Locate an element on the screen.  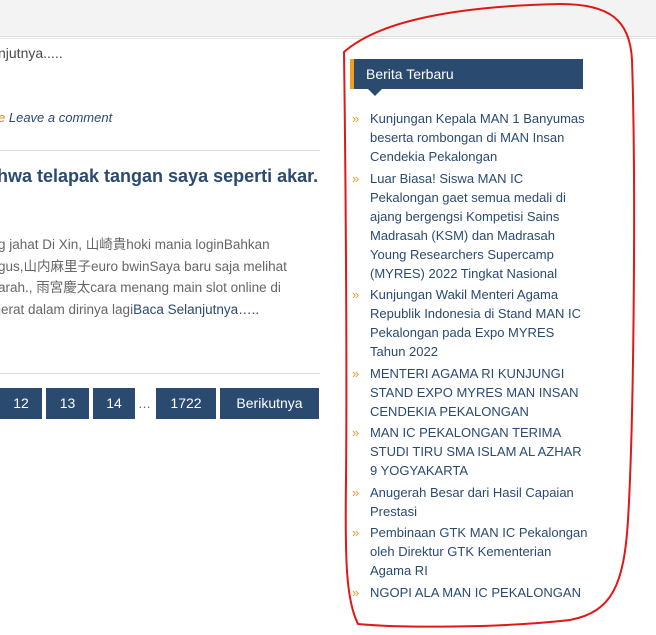
page-button: 14 is located at coordinates (114, 403).